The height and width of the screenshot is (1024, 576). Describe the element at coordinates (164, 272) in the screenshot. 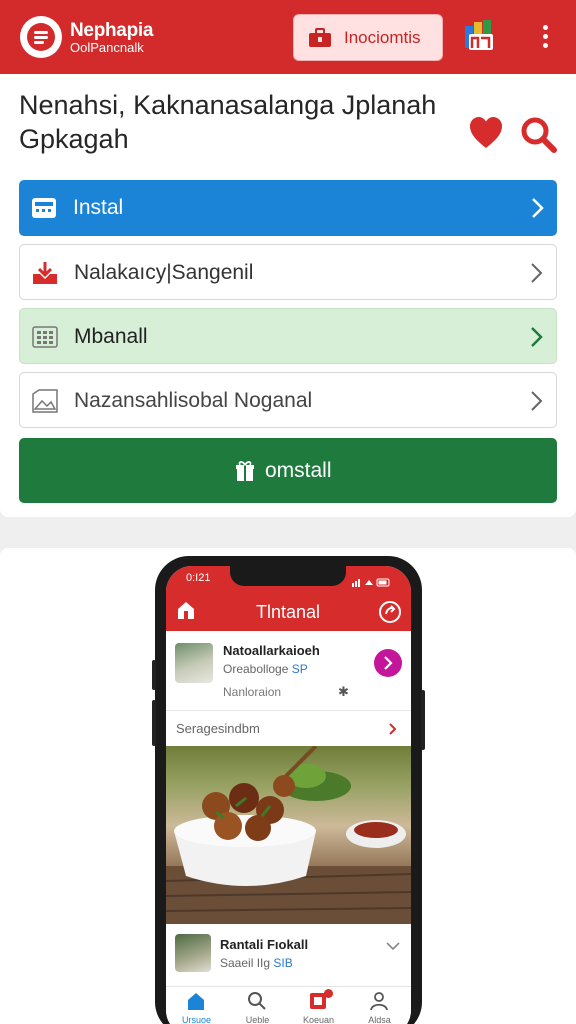

I see `row-label: Nalakaıcy|Sangenil` at that location.